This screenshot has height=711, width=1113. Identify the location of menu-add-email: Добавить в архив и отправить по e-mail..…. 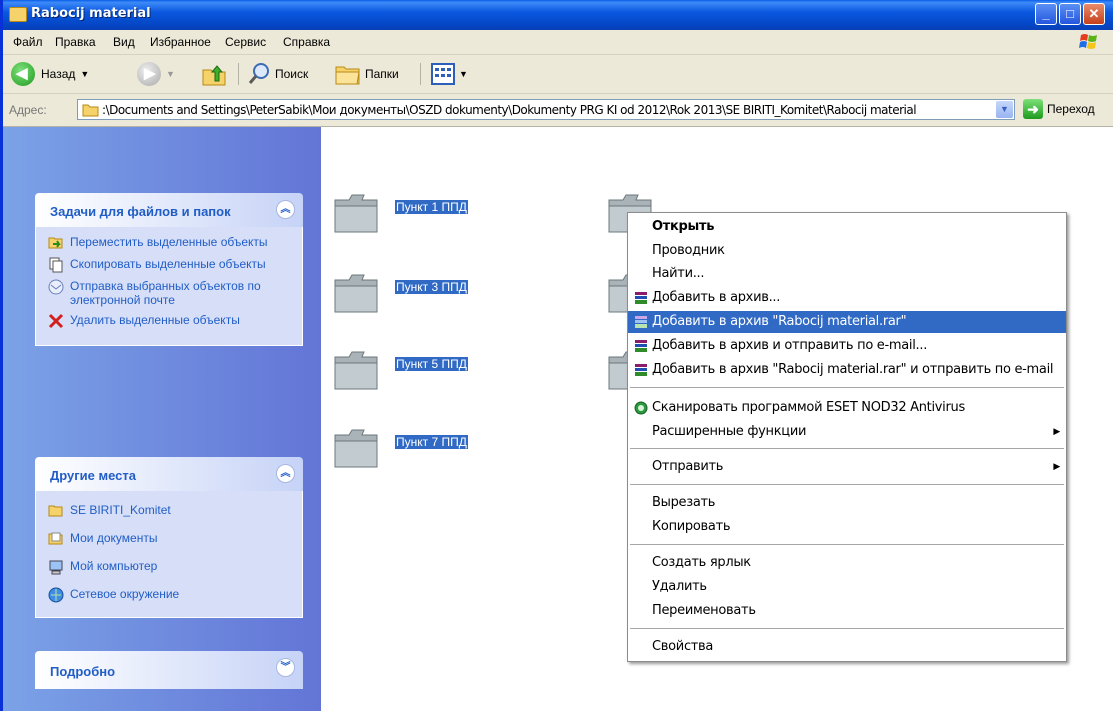
(847, 346).